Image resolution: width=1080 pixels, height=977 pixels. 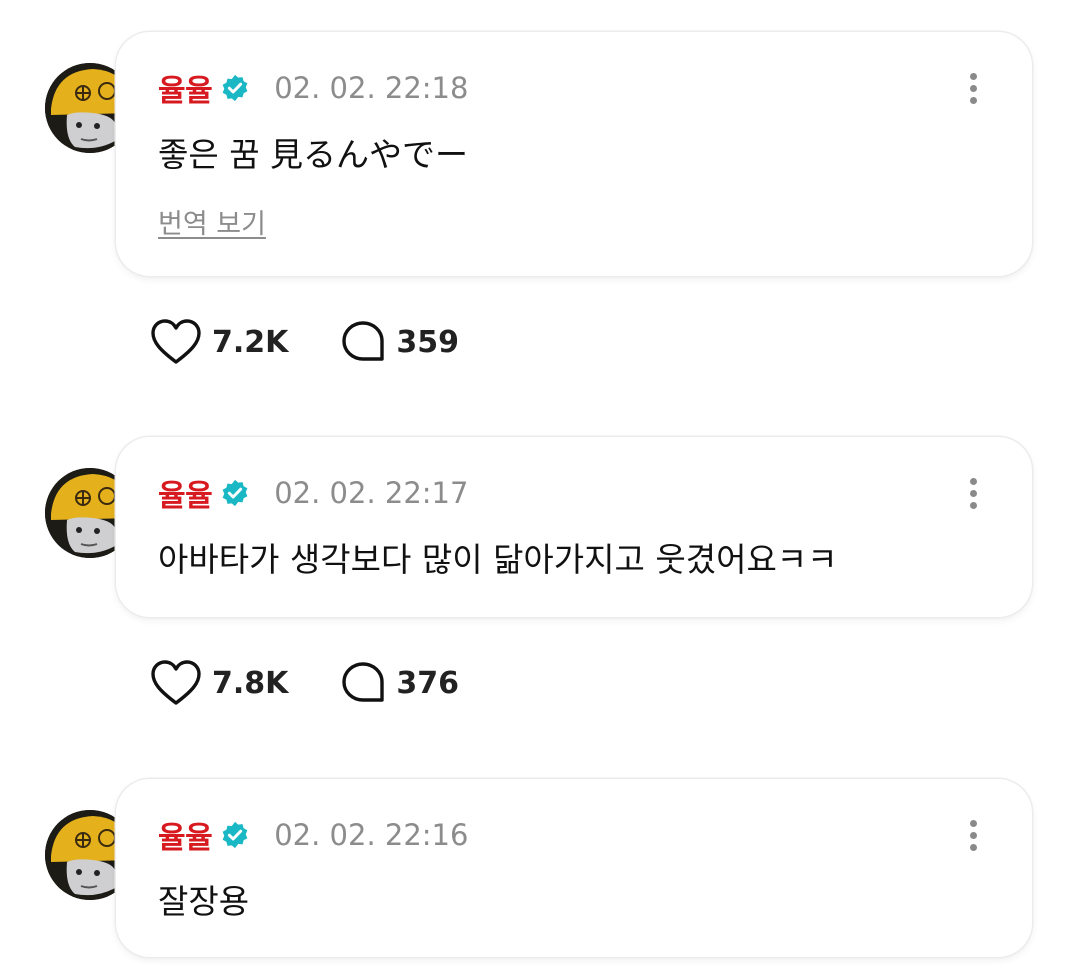 I want to click on post-2-actions: 7.8K 376, so click(x=304, y=683).